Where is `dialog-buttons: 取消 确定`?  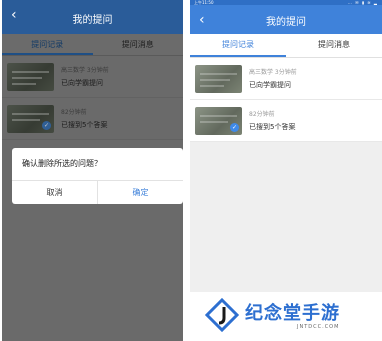 dialog-buttons: 取消 确定 is located at coordinates (97, 192).